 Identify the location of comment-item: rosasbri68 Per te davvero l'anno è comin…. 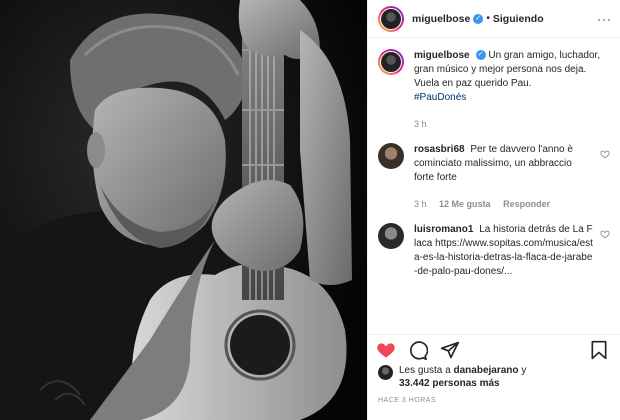
(494, 177).